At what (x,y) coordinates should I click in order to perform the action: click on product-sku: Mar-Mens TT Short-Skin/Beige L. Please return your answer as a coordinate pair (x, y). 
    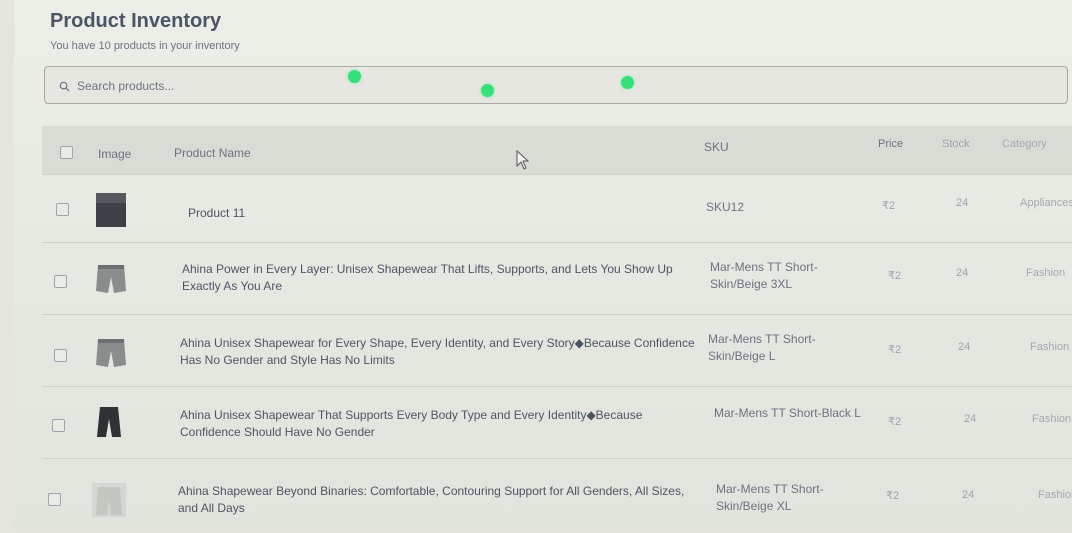
    Looking at the image, I should click on (762, 347).